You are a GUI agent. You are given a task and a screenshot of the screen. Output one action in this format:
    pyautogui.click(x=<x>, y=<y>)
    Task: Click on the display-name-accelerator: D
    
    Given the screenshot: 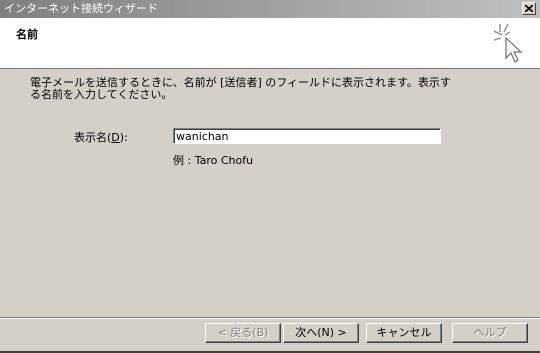 What is the action you would take?
    pyautogui.click(x=115, y=137)
    